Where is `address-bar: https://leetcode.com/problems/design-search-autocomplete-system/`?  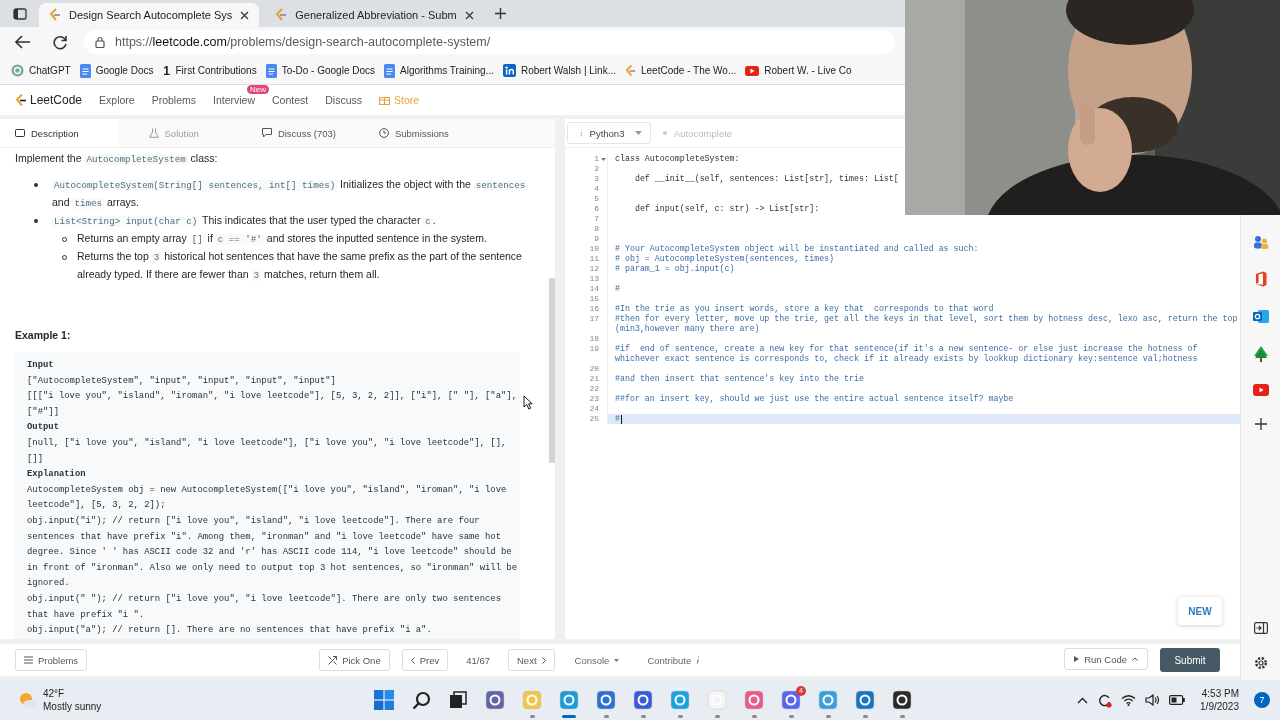 address-bar: https://leetcode.com/problems/design-search-autocomplete-system/ is located at coordinates (489, 42).